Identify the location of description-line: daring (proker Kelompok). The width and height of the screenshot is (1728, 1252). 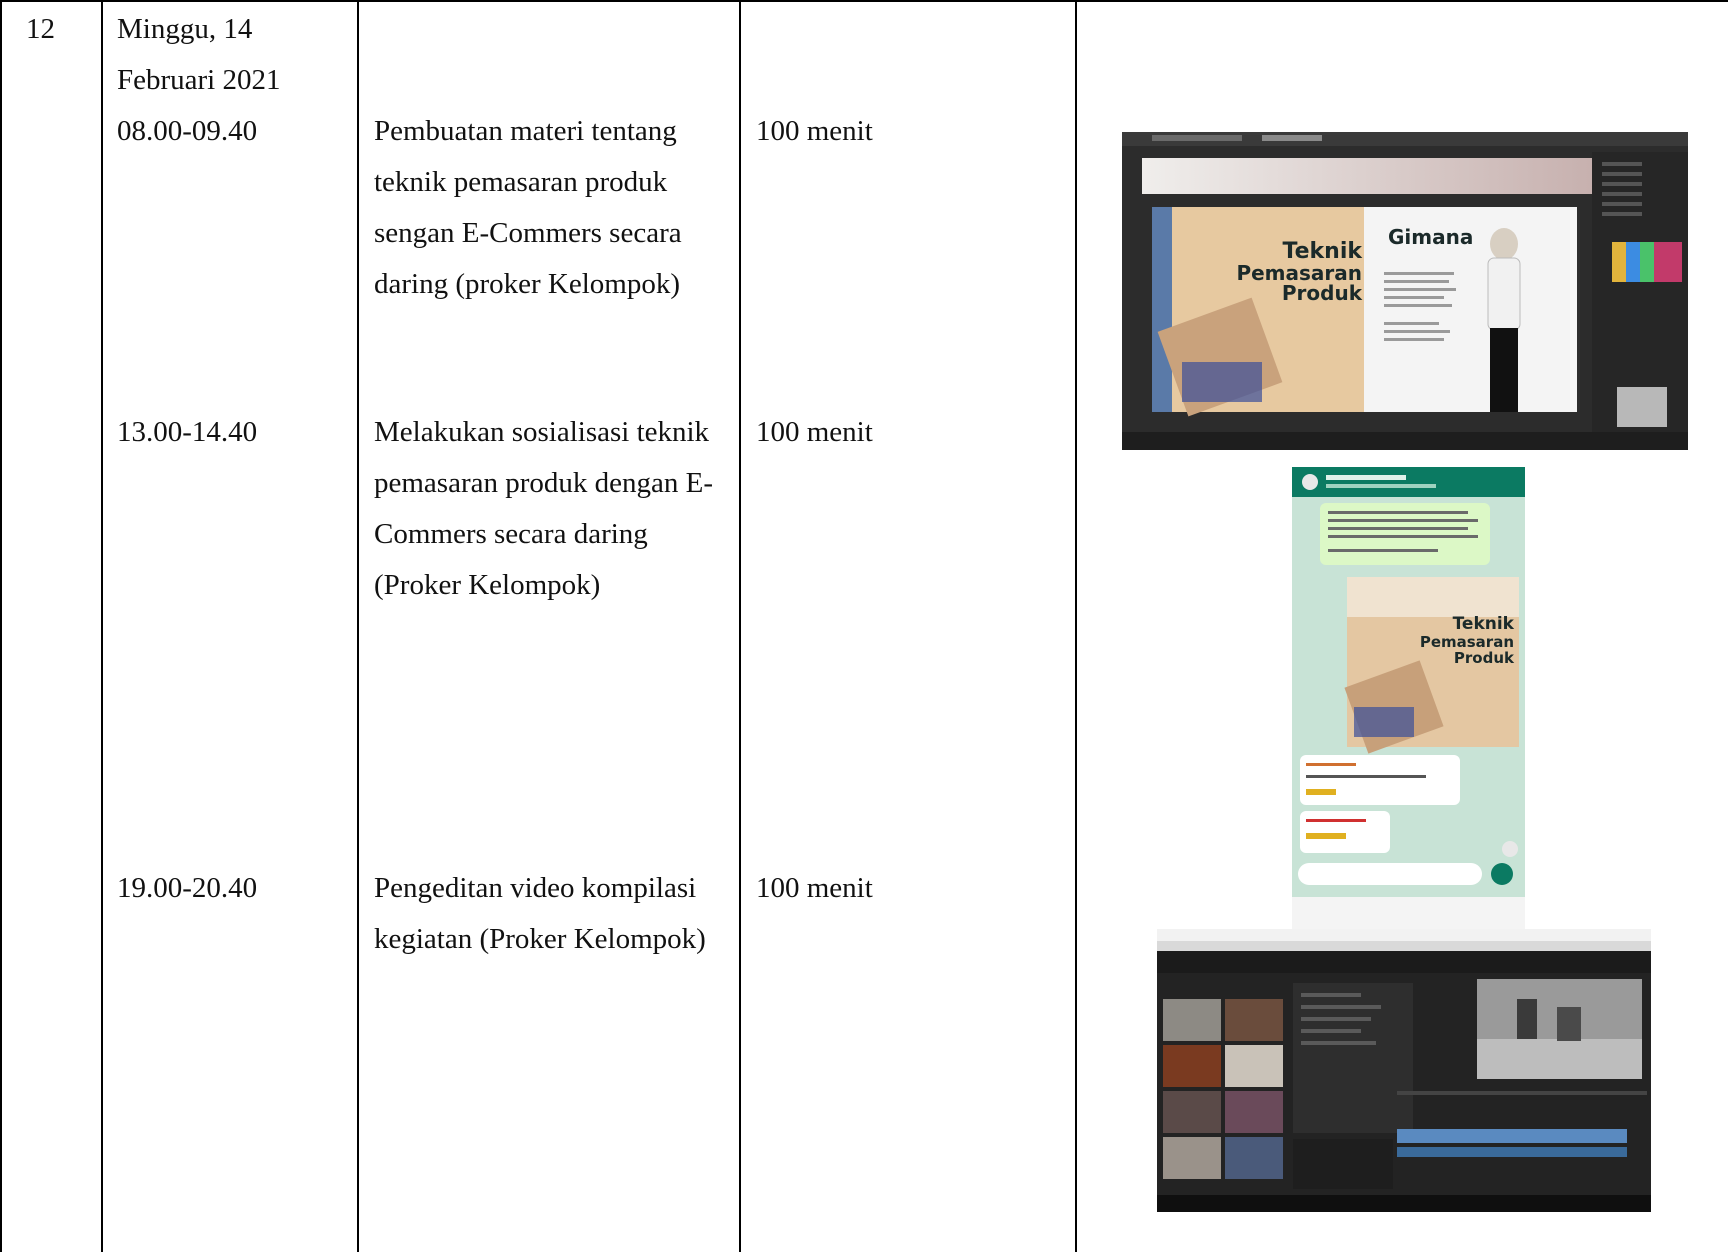
(527, 284).